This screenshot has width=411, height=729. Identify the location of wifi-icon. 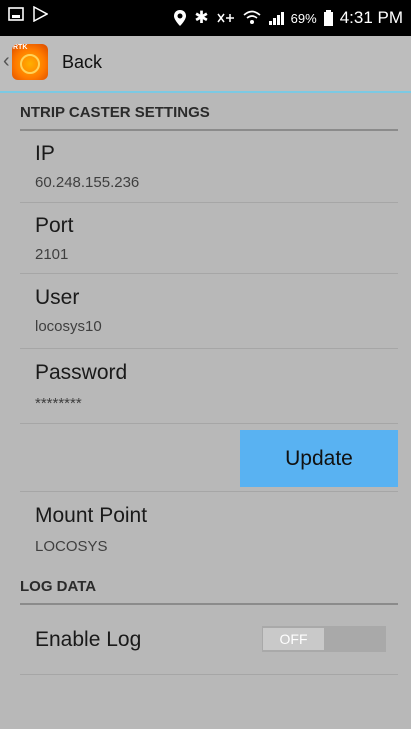
(252, 17).